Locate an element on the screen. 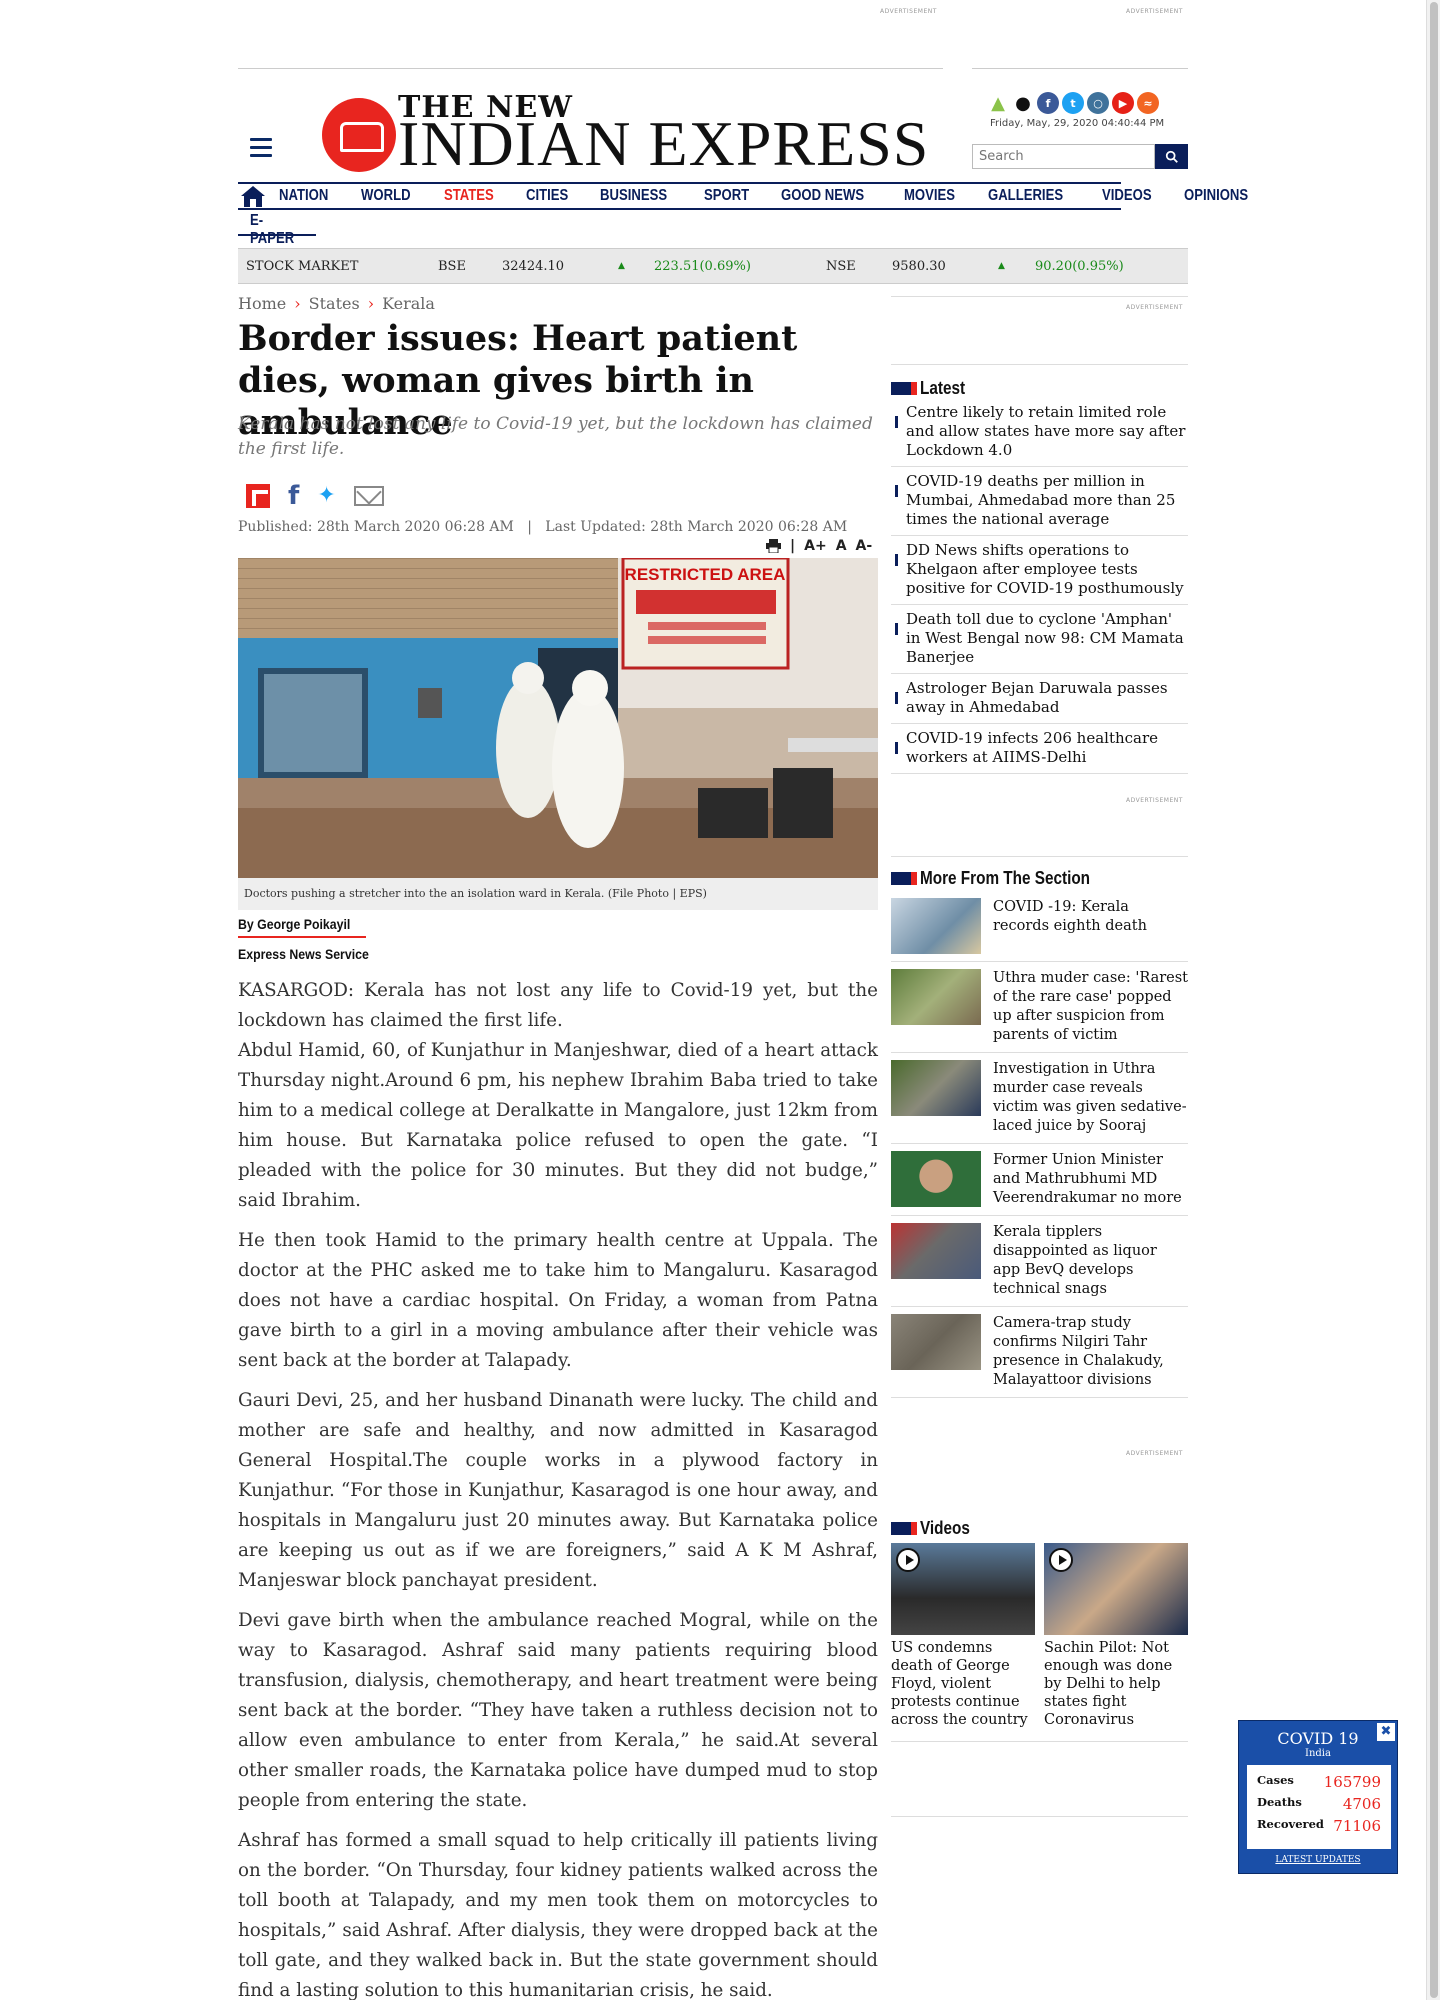  instagram-icon: ○ is located at coordinates (1098, 103).